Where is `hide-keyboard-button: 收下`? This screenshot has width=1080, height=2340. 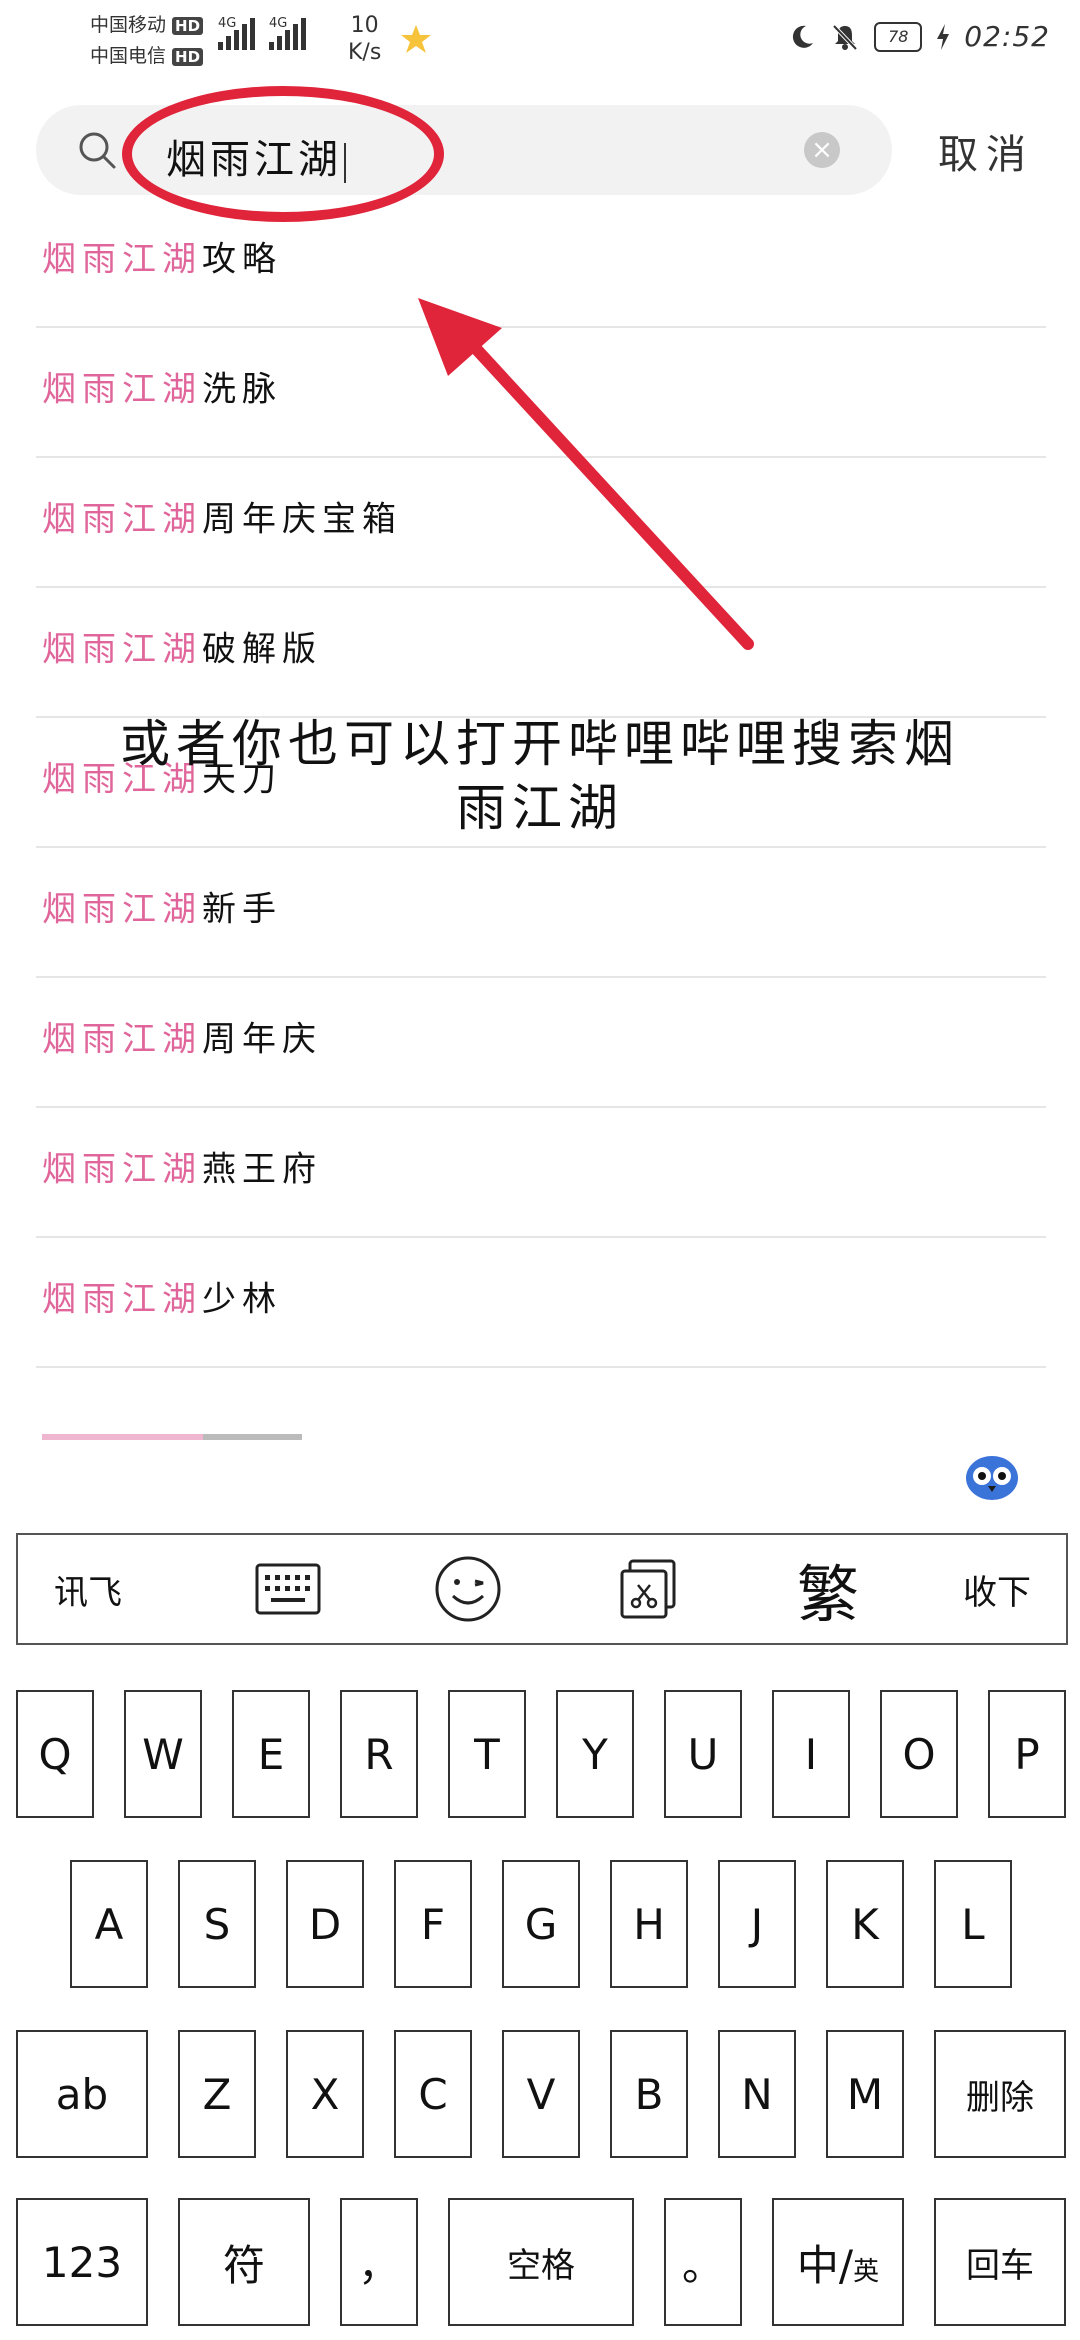
hide-keyboard-button: 收下 is located at coordinates (997, 1589).